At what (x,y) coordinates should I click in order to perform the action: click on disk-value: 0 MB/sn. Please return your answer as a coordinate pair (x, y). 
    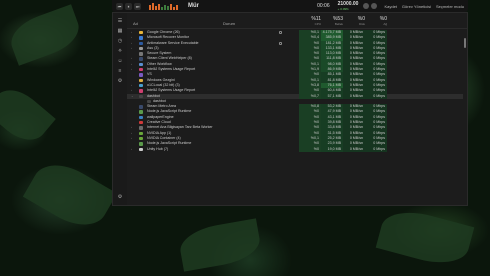
    Looking at the image, I should click on (354, 149).